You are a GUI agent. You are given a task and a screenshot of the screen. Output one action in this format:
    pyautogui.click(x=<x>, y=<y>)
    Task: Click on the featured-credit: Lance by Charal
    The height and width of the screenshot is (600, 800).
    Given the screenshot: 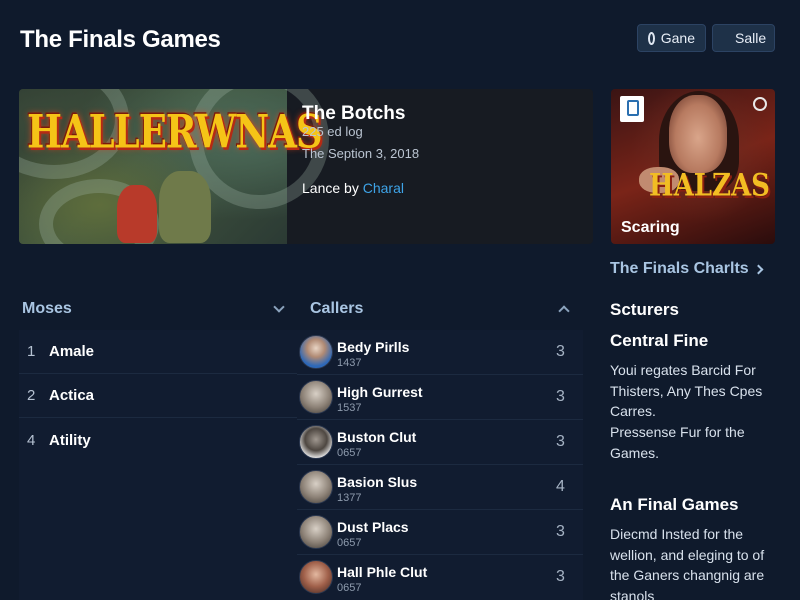 What is the action you would take?
    pyautogui.click(x=353, y=188)
    